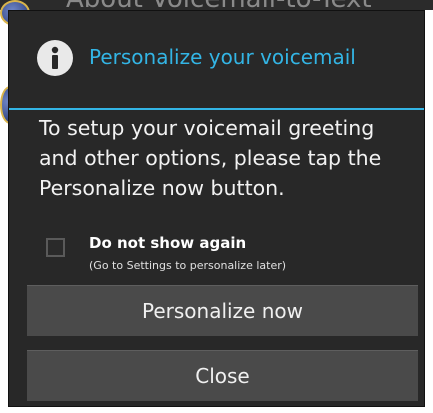 This screenshot has height=413, width=433. I want to click on close-button: Close, so click(222, 375).